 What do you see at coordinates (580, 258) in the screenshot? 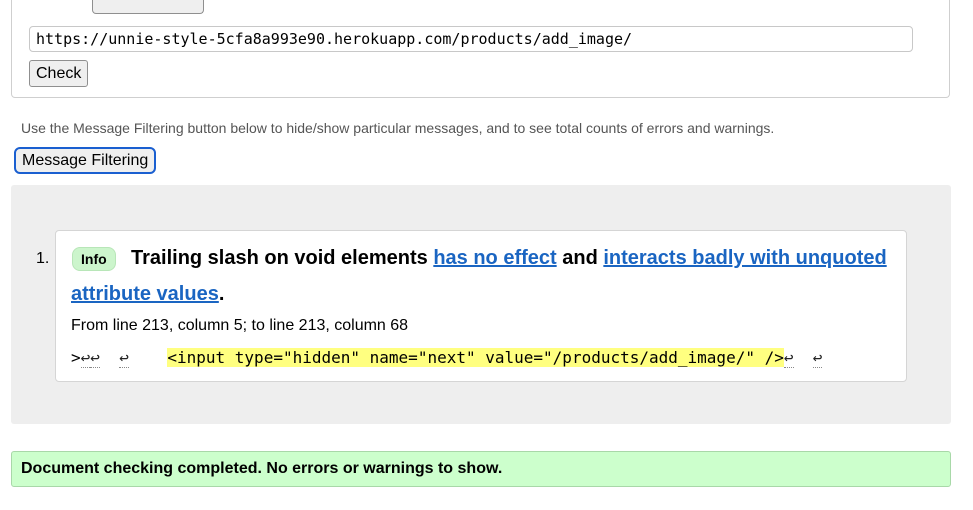
I see `message-text-middle: and` at bounding box center [580, 258].